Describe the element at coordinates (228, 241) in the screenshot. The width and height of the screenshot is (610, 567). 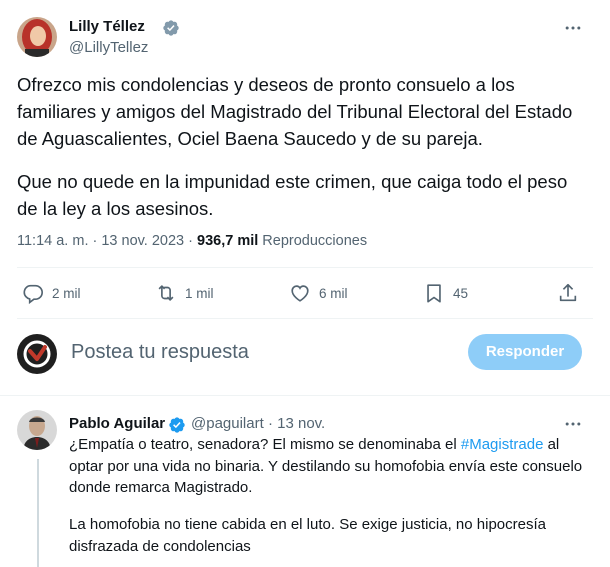
I see `views-count: 936,7 mil` at that location.